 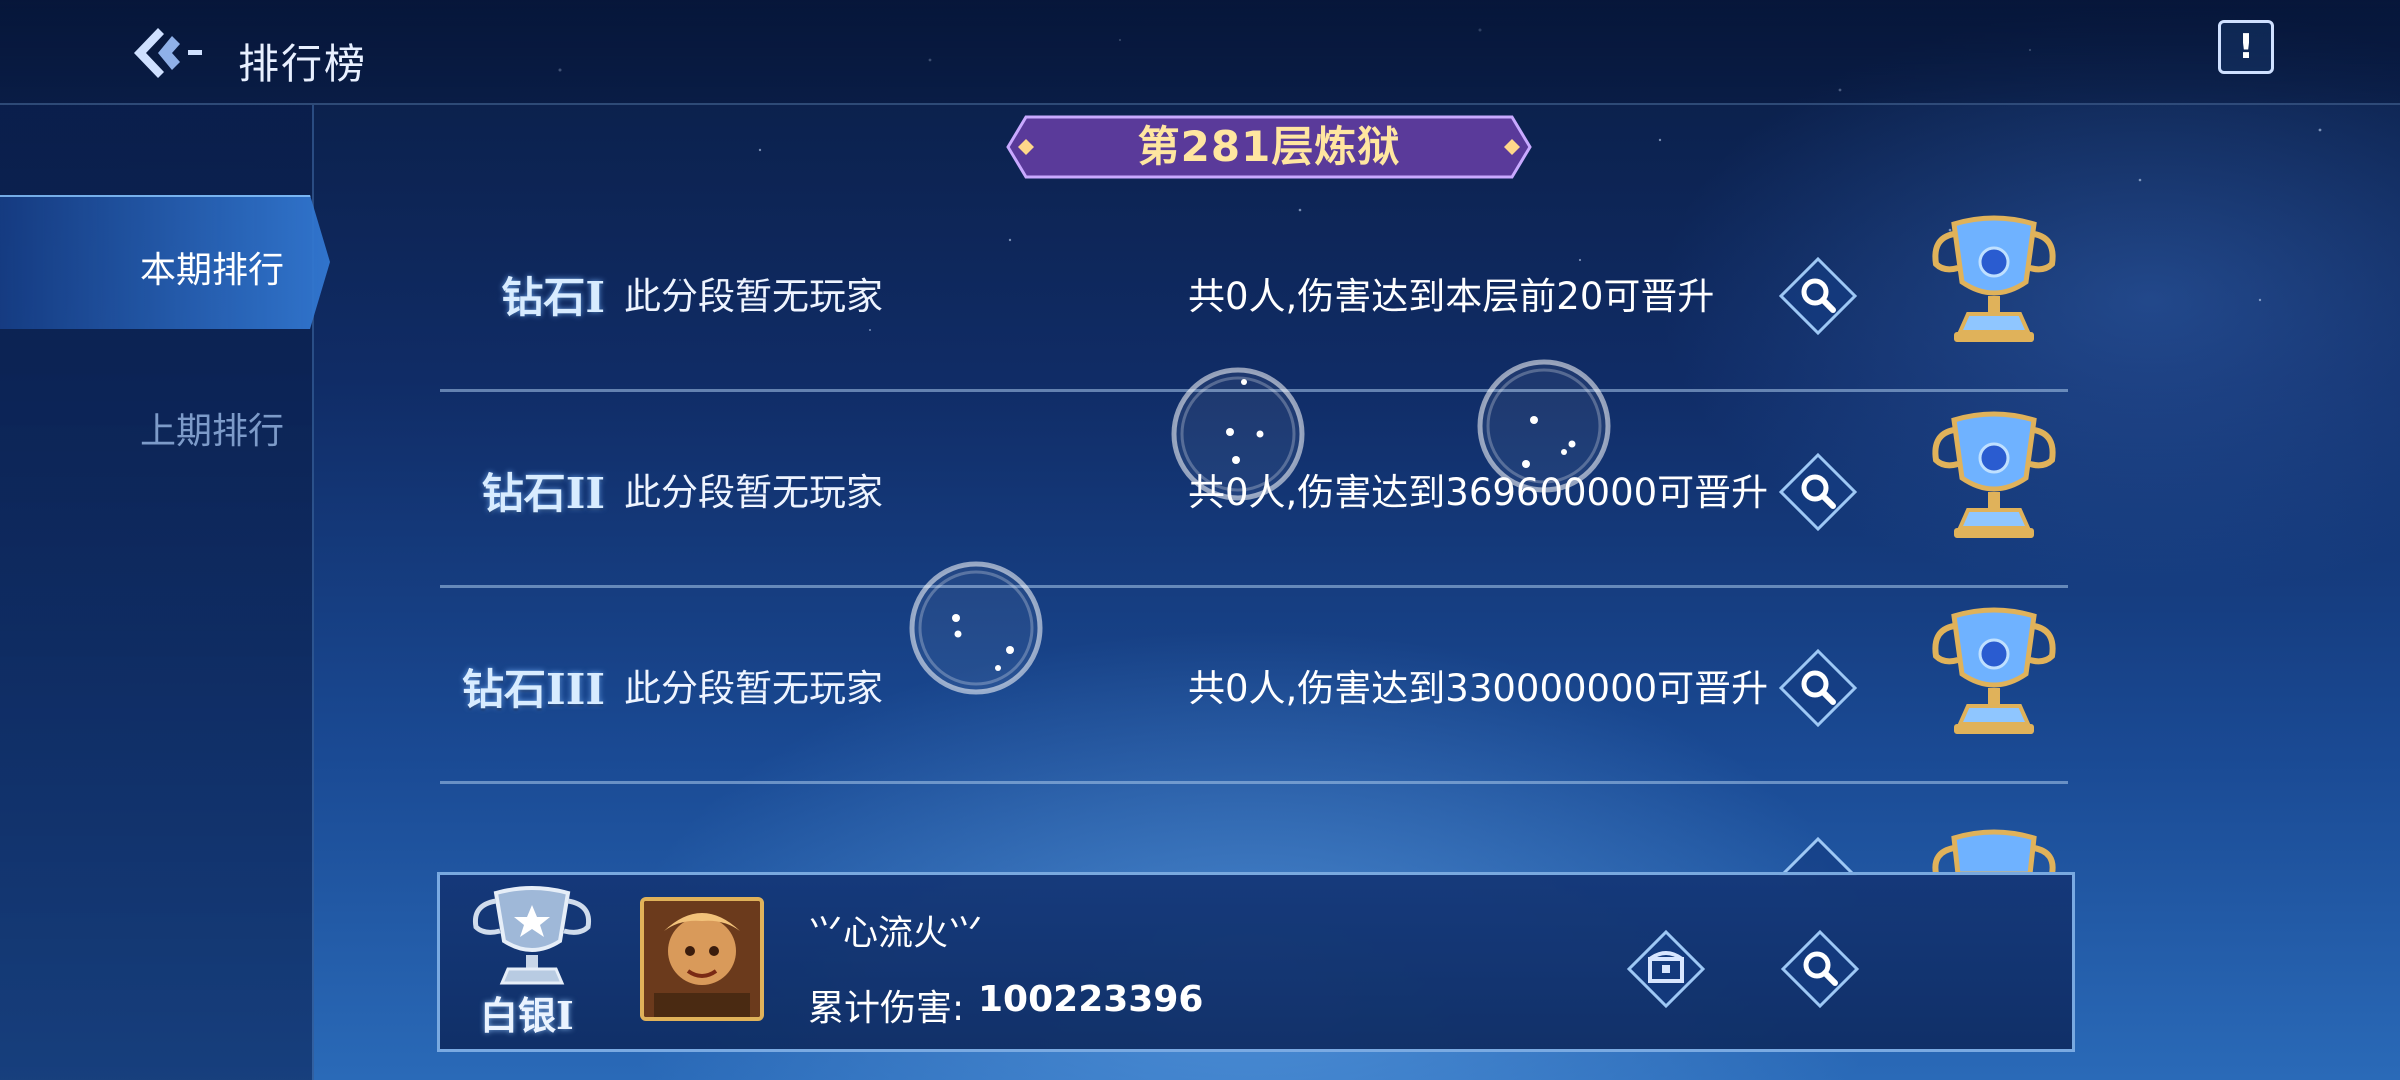 What do you see at coordinates (532, 935) in the screenshot?
I see `silver-trophy-icon` at bounding box center [532, 935].